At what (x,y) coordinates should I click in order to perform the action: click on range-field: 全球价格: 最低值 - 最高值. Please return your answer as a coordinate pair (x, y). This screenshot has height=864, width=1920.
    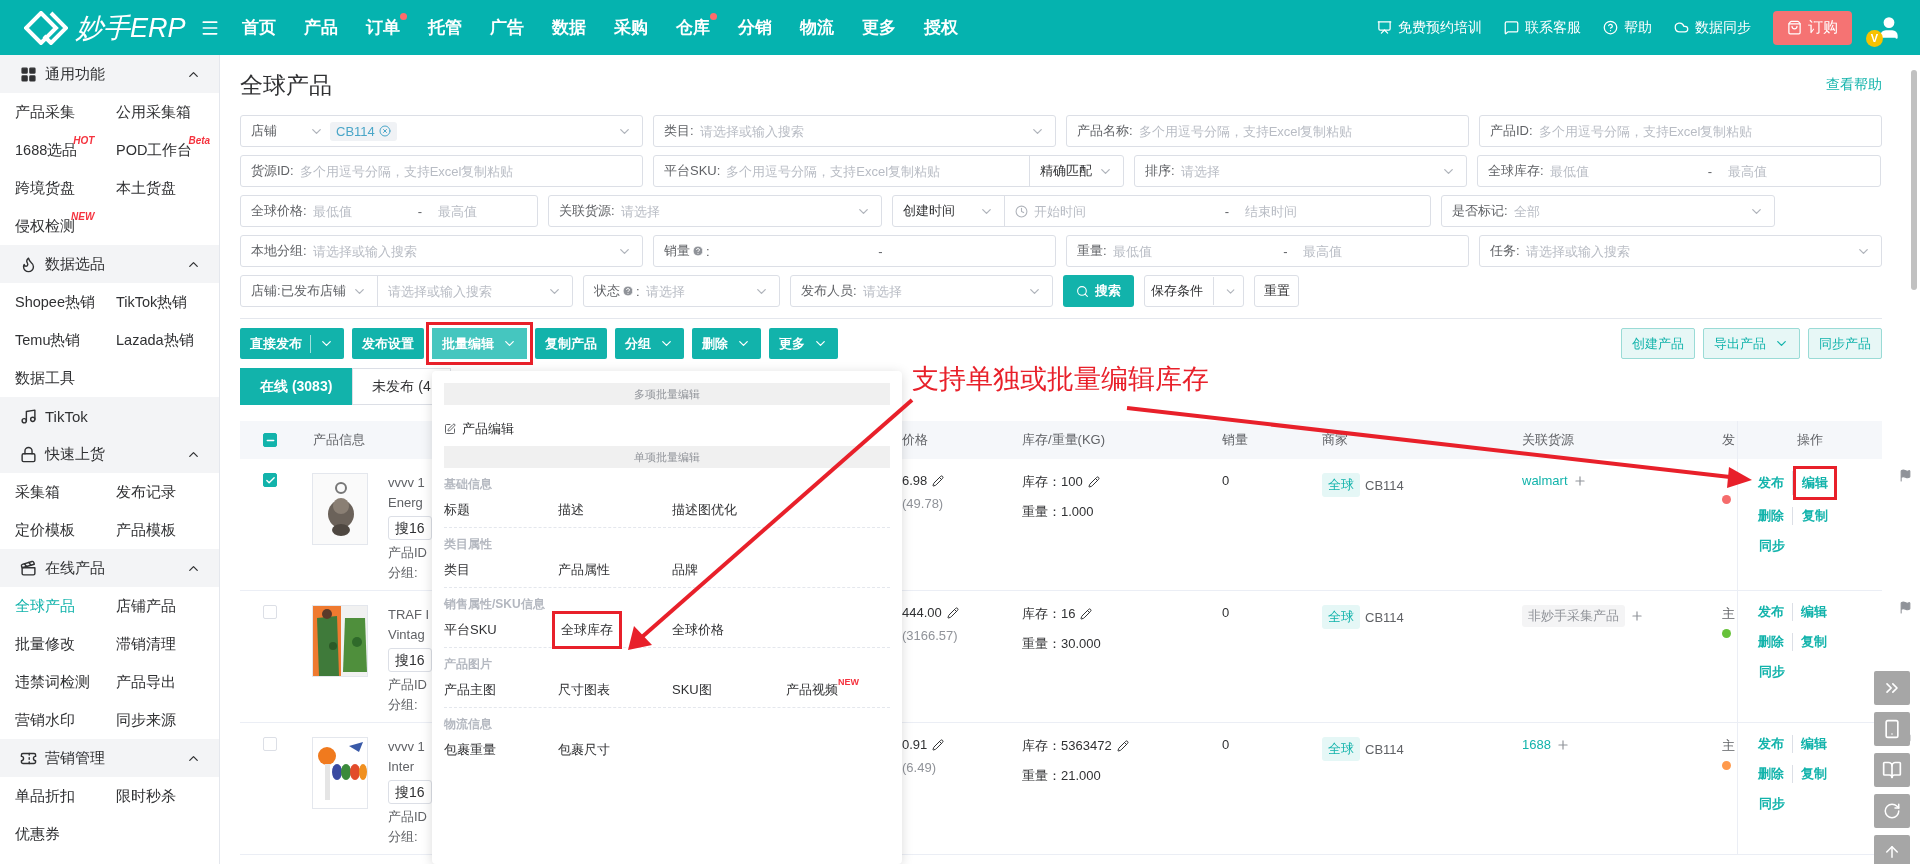
    Looking at the image, I should click on (389, 211).